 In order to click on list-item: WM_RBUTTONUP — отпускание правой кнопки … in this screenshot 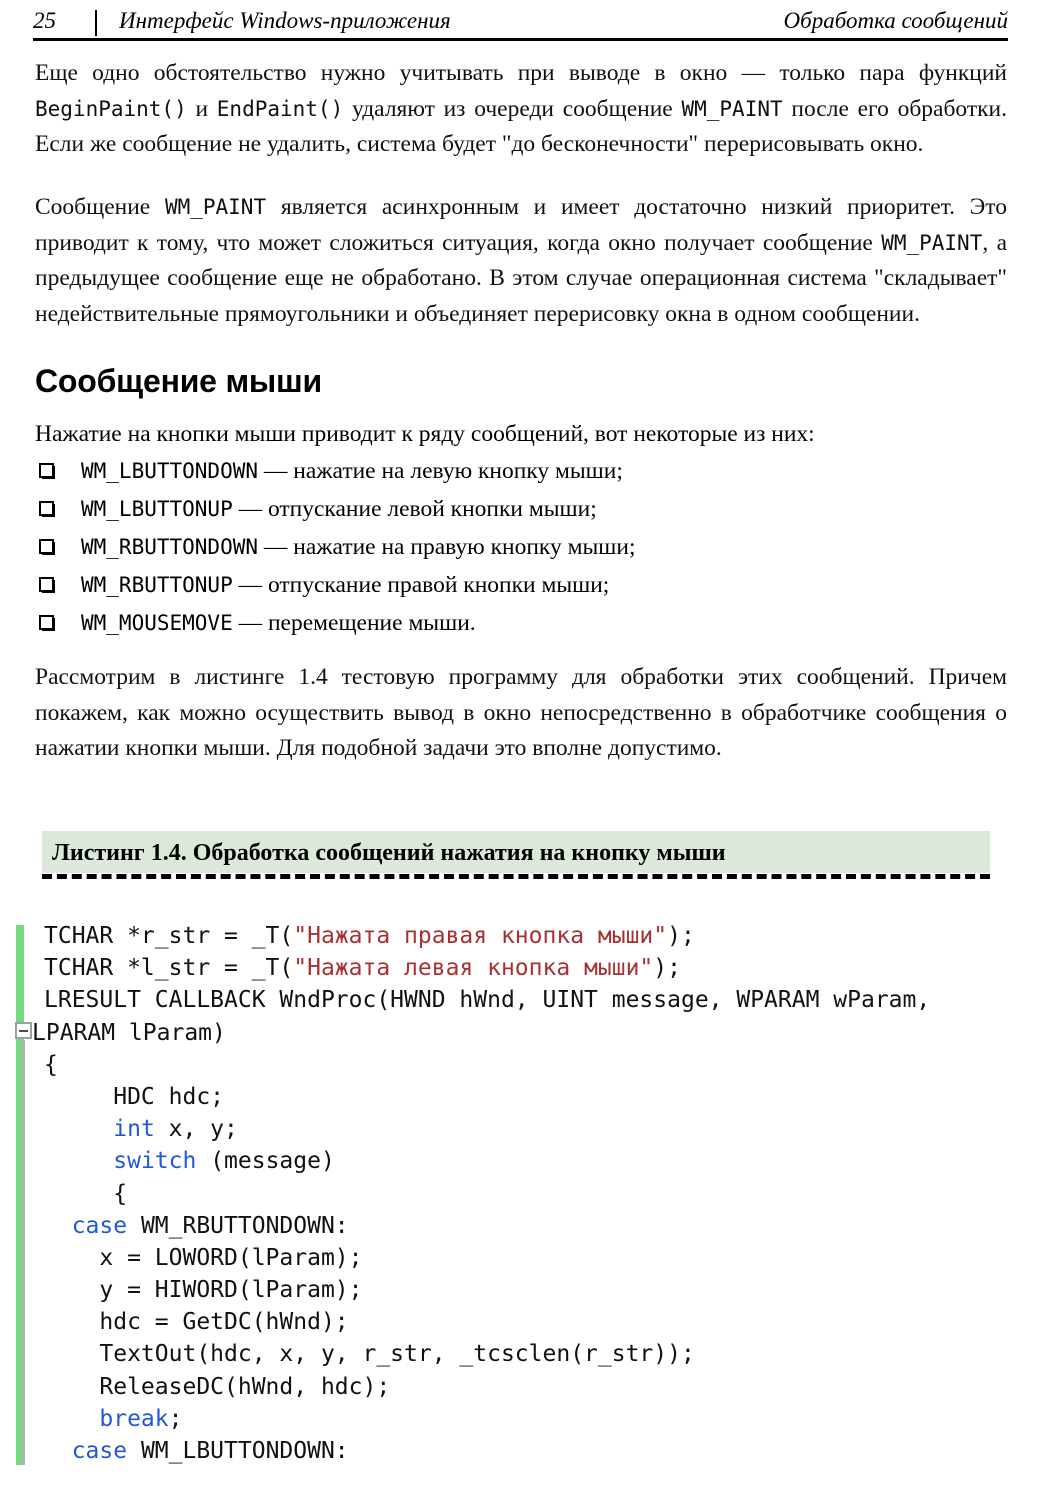, I will do `click(510, 586)`.